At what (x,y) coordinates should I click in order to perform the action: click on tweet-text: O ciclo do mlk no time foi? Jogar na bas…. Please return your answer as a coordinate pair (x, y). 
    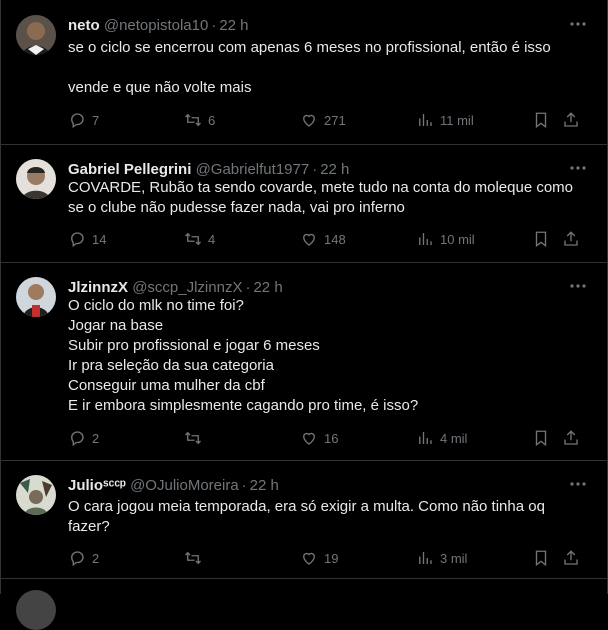
    Looking at the image, I should click on (243, 355).